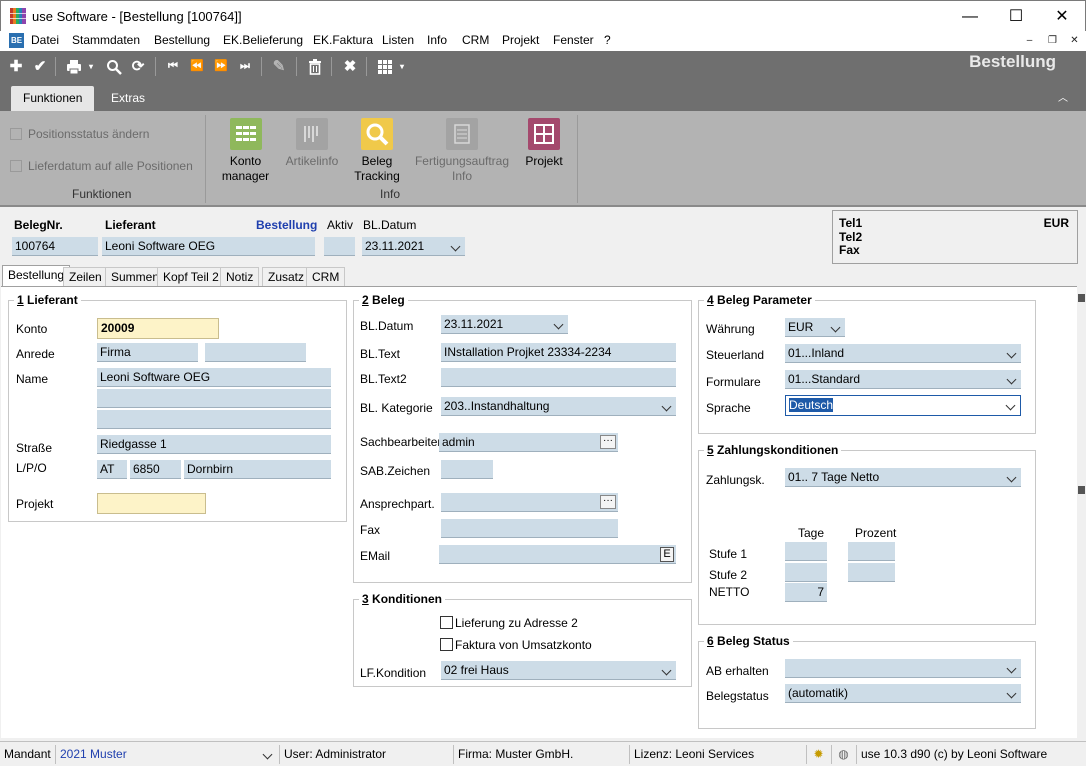  What do you see at coordinates (806, 592) in the screenshot?
I see `netto-tage-field: 7` at bounding box center [806, 592].